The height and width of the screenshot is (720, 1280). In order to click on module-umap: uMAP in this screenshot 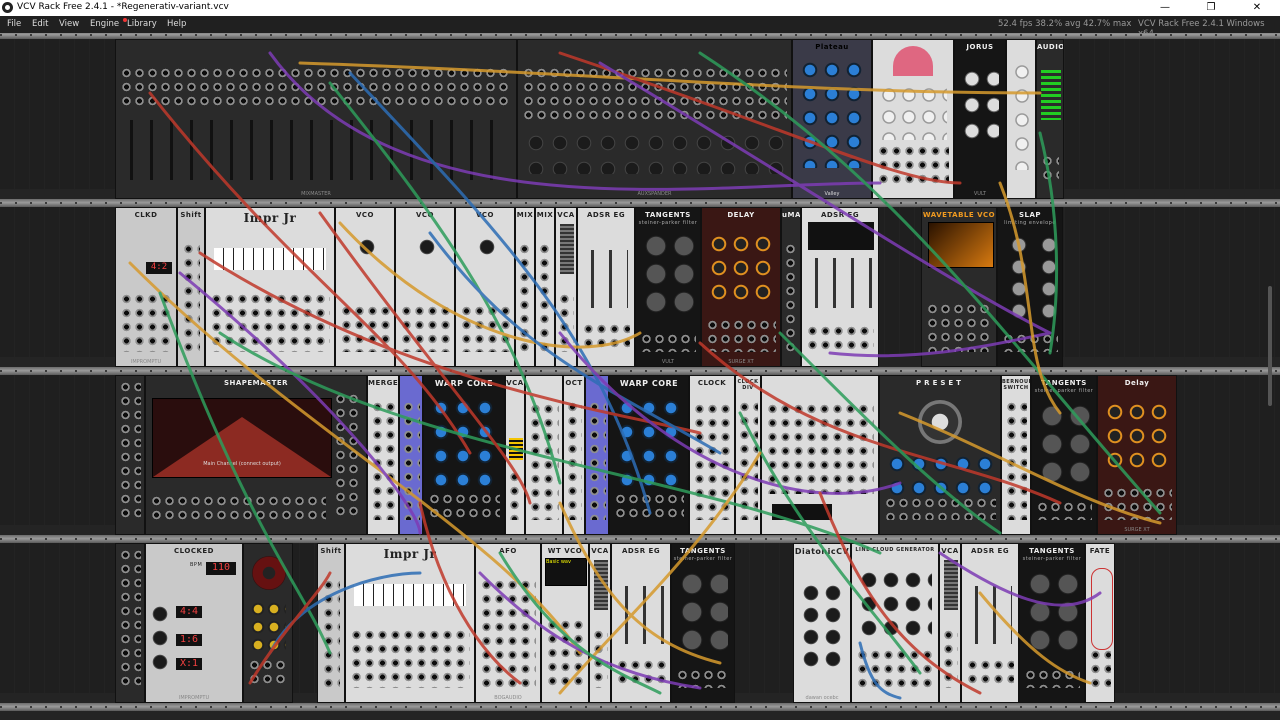, I will do `click(791, 287)`.